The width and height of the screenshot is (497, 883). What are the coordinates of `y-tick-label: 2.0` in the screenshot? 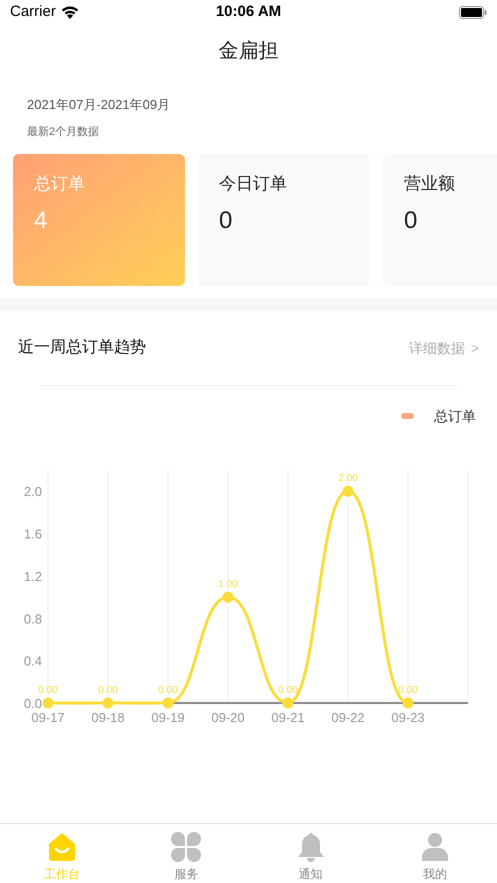 It's located at (33, 492).